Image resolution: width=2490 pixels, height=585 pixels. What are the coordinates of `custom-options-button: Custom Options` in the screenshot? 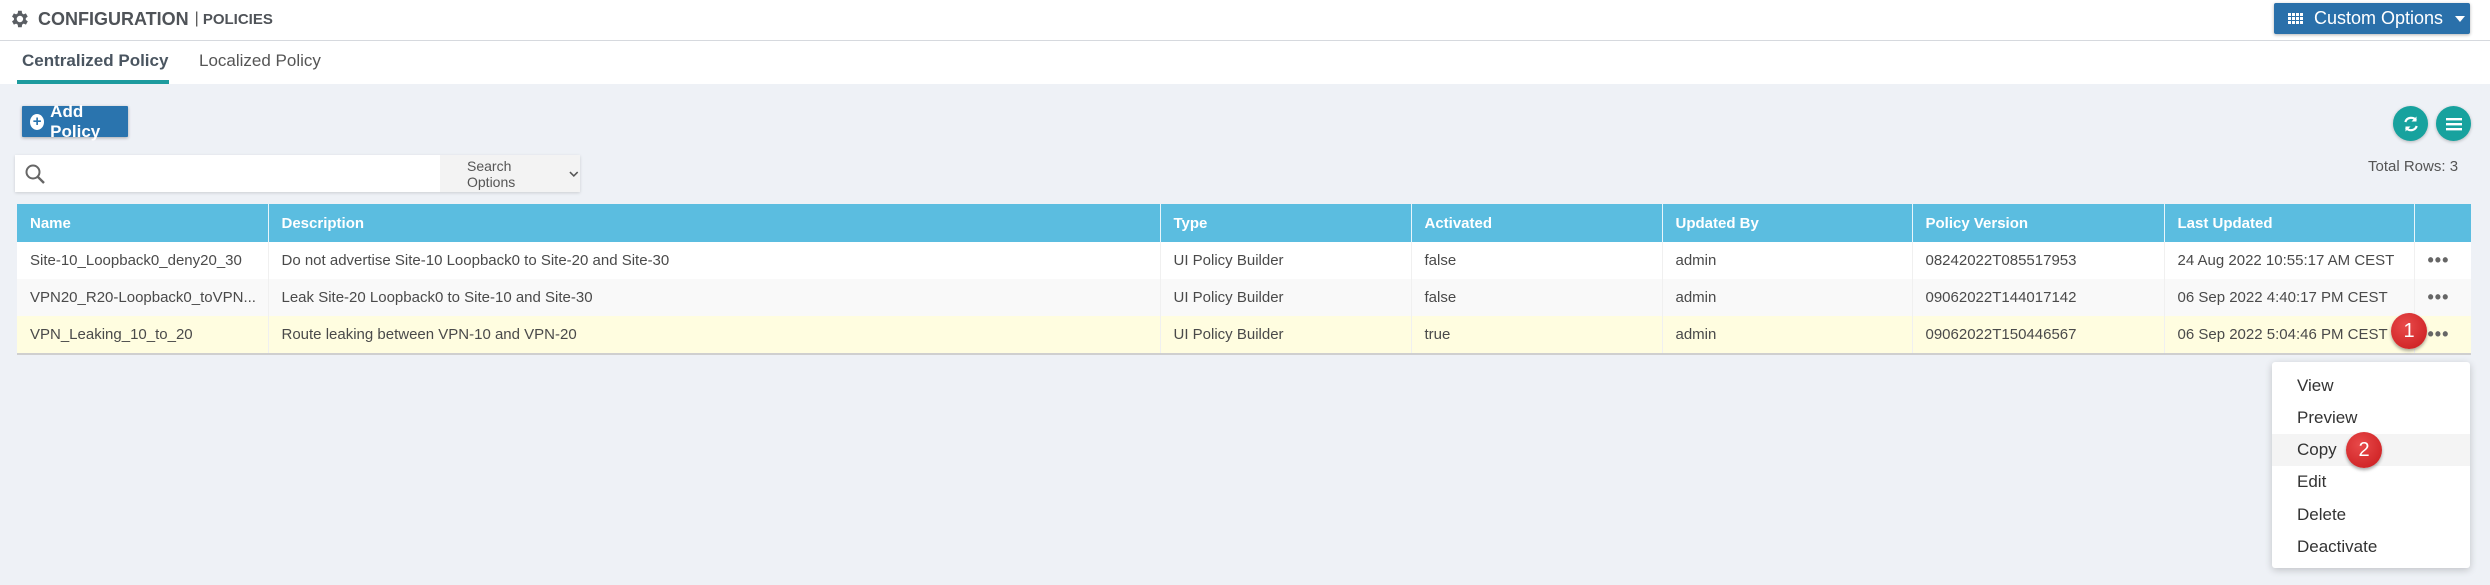 It's located at (2372, 18).